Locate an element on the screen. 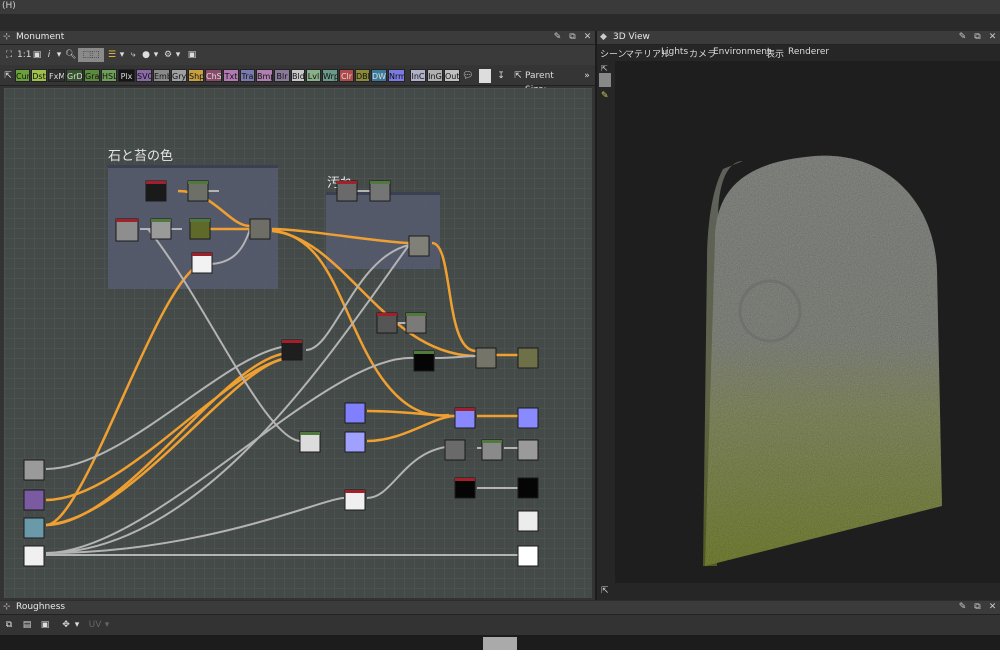 The image size is (1000, 650). filter-chip-txt: Txt is located at coordinates (231, 75).